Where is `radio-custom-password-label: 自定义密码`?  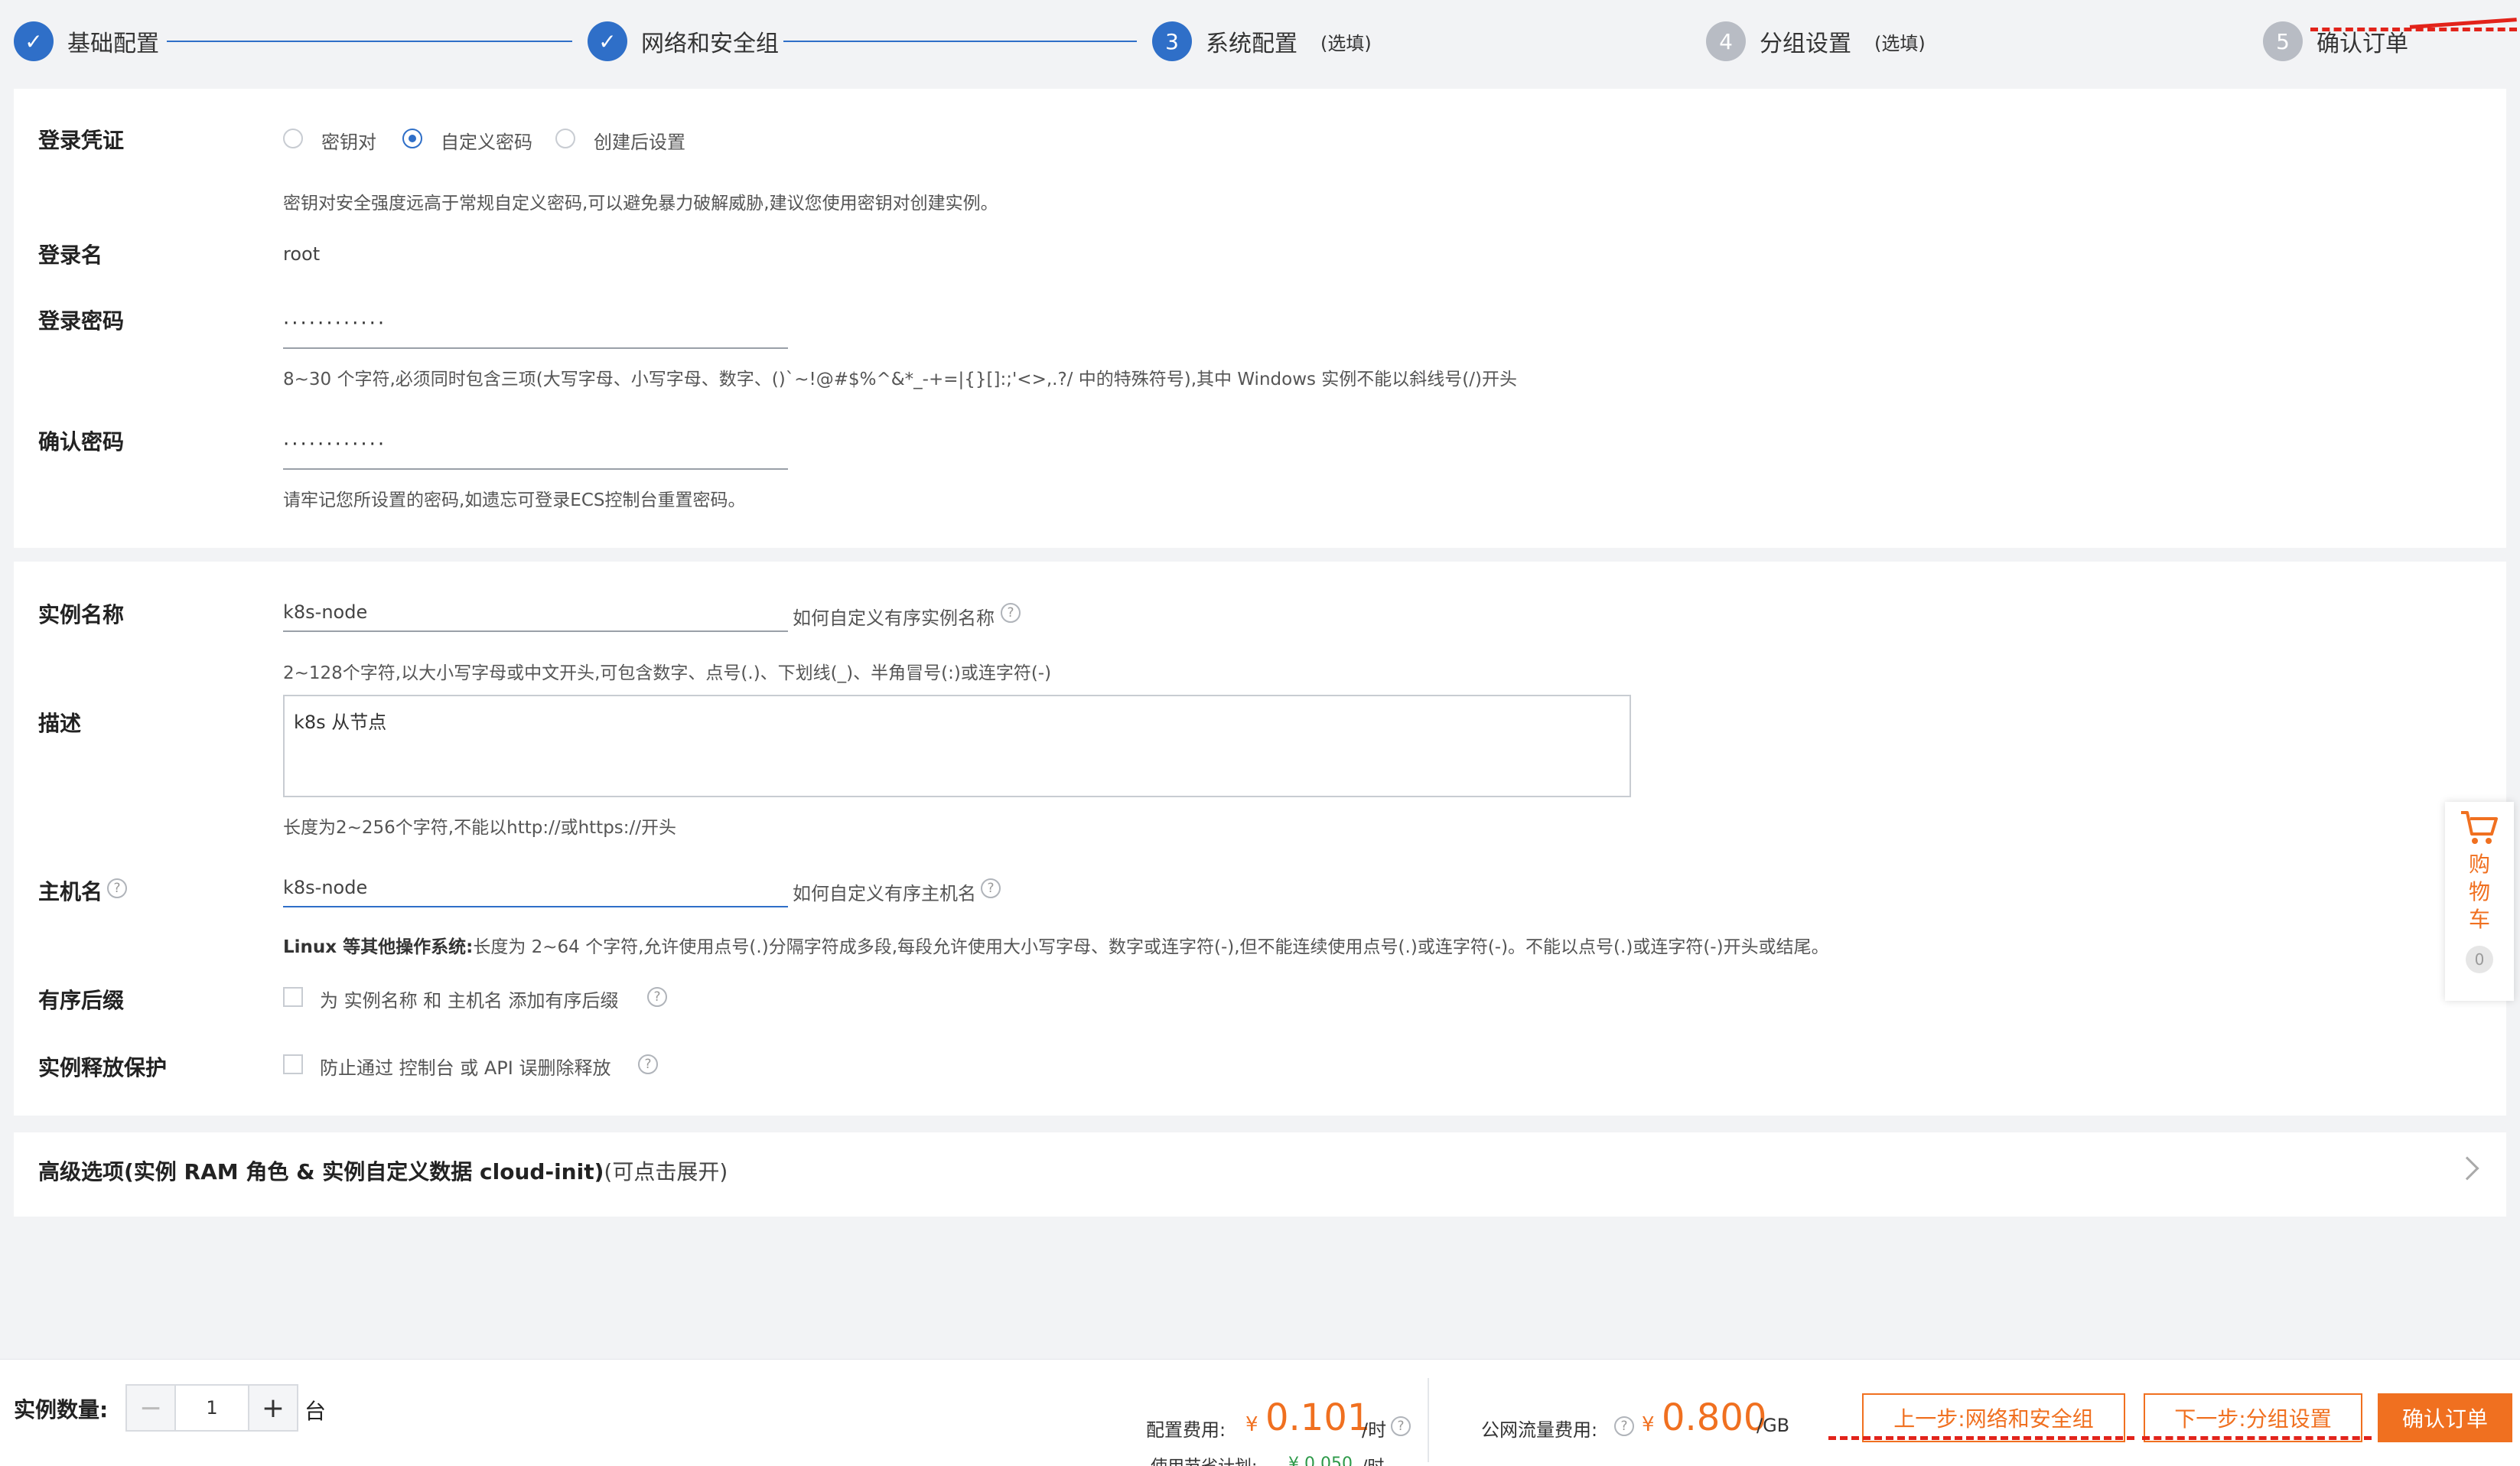 radio-custom-password-label: 自定义密码 is located at coordinates (486, 140).